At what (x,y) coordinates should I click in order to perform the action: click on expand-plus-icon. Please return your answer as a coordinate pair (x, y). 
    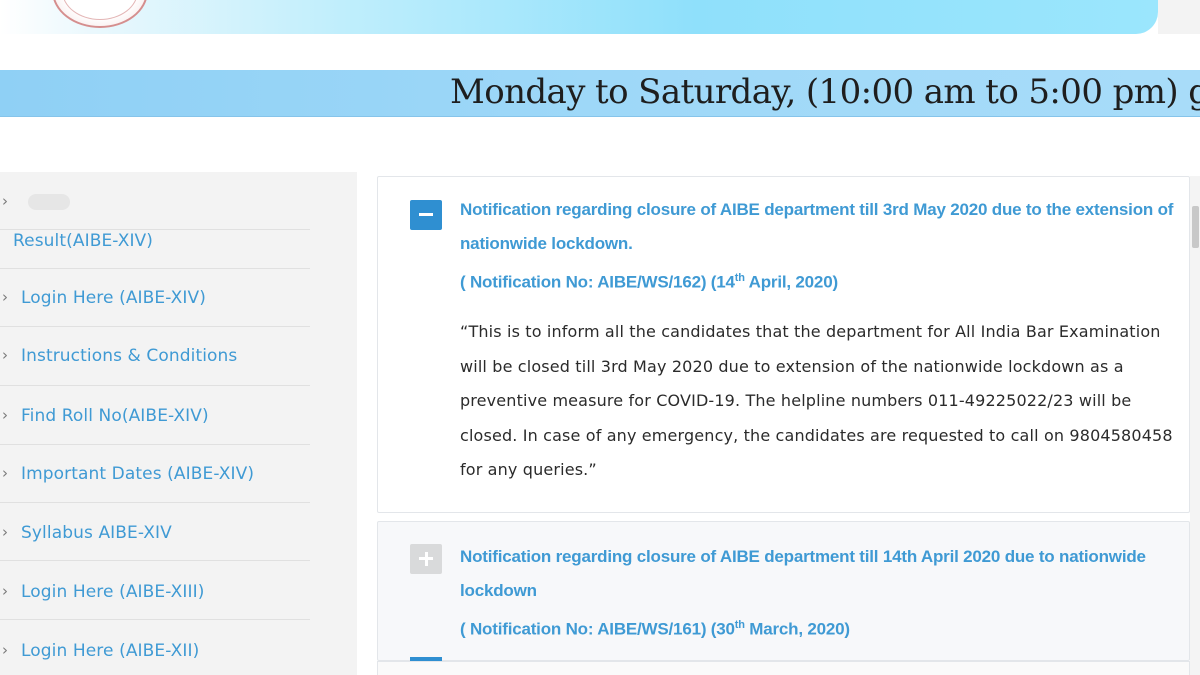
    Looking at the image, I should click on (426, 559).